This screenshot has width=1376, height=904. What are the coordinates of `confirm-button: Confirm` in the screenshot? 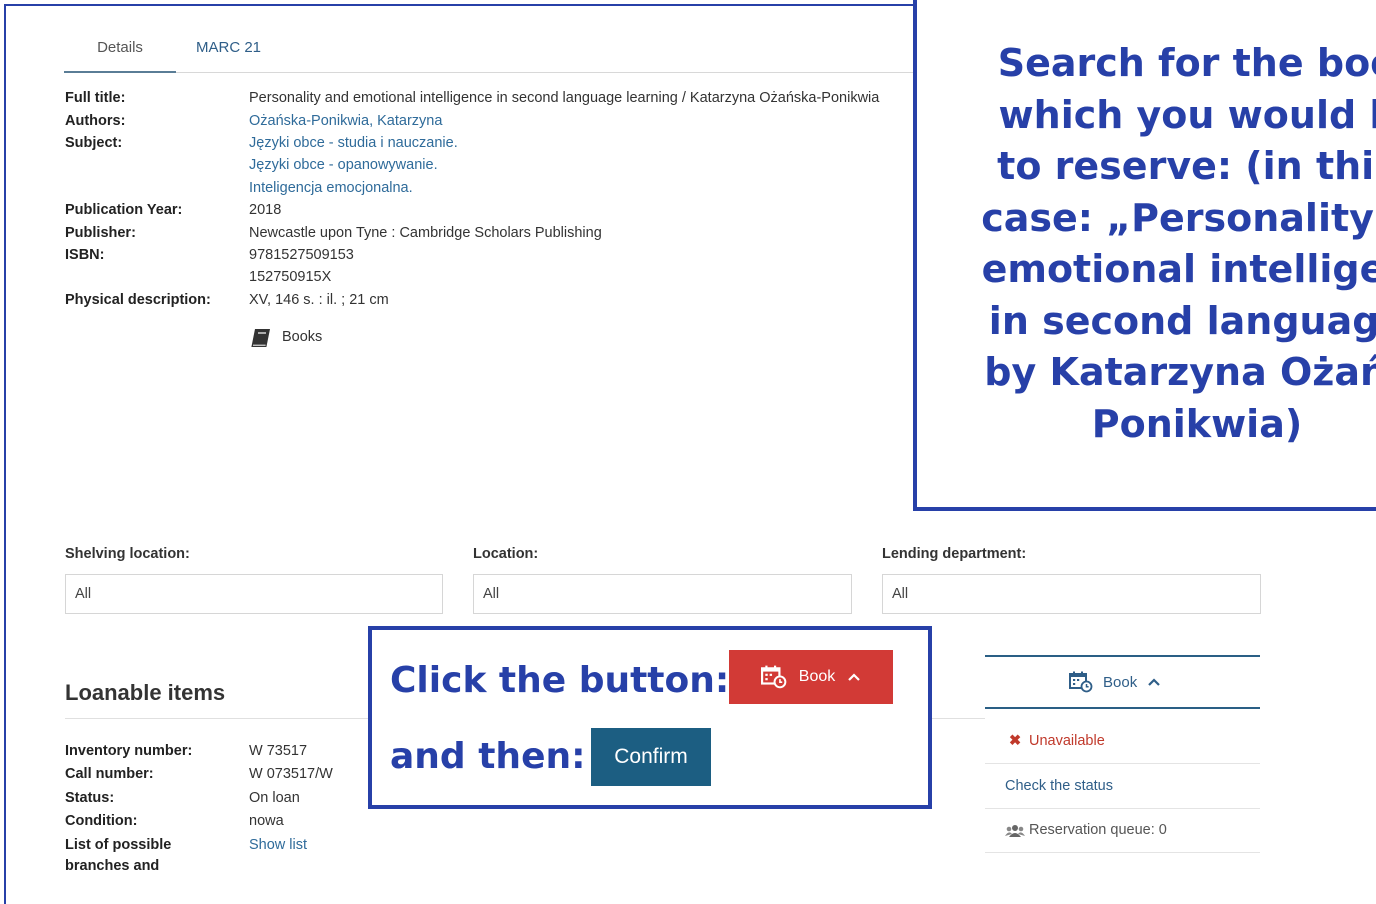 It's located at (651, 757).